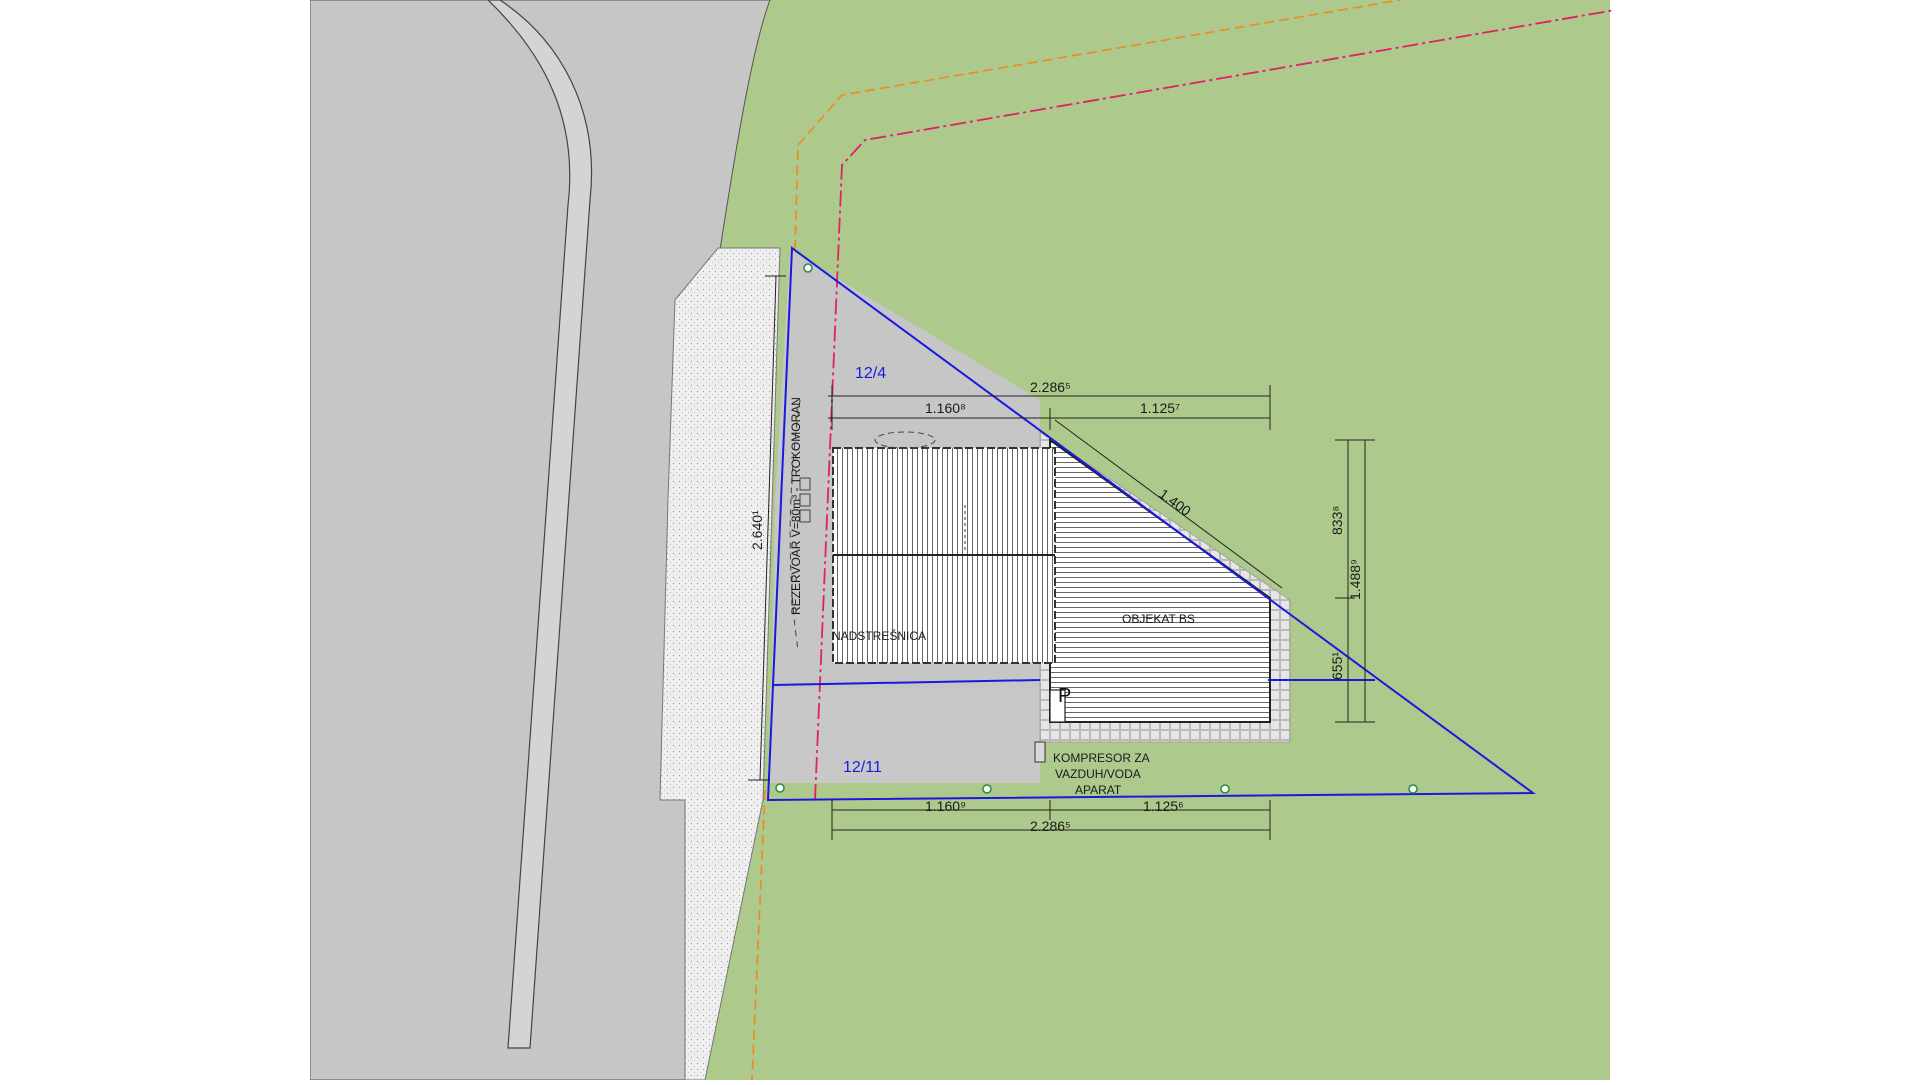 Image resolution: width=1920 pixels, height=1085 pixels. I want to click on compressor-label-1: KOMPRESOR ZA, so click(1101, 758).